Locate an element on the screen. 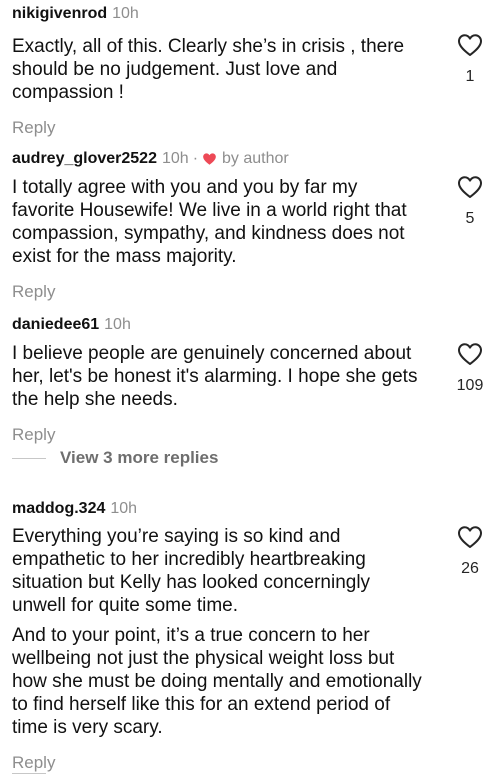  like-control: 1 is located at coordinates (470, 59).